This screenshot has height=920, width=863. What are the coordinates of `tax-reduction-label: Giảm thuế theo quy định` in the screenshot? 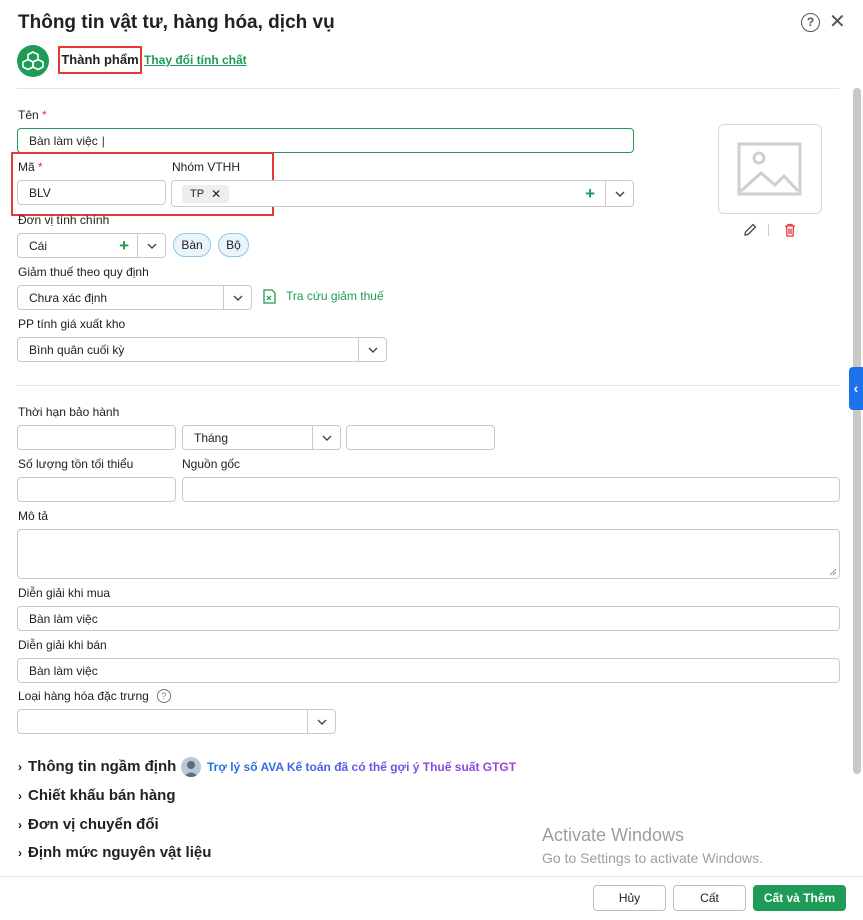 It's located at (83, 272).